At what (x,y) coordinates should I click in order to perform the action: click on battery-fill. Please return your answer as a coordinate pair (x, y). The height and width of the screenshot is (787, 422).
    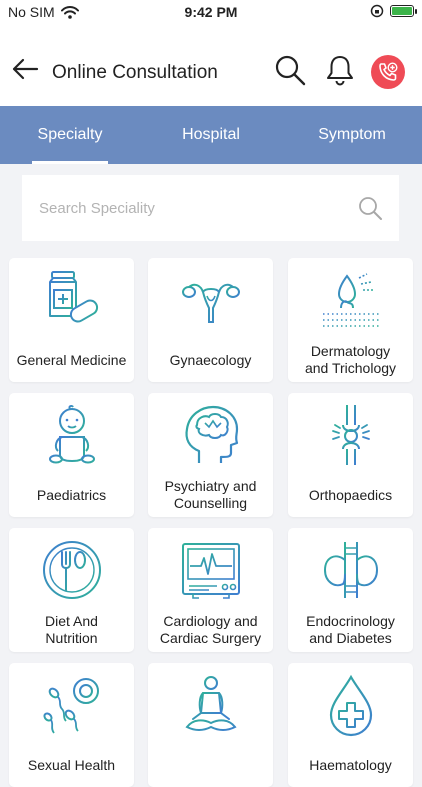
    Looking at the image, I should click on (402, 11).